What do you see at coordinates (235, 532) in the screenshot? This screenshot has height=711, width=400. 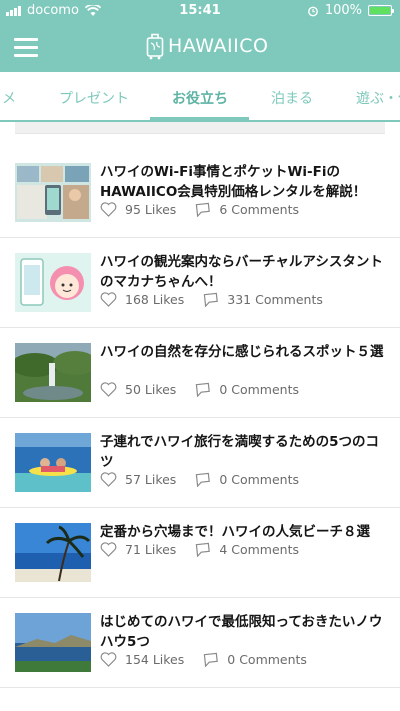 I see `article-title: 定番から穴場まで！ハワイの人気ビーチ８選` at bounding box center [235, 532].